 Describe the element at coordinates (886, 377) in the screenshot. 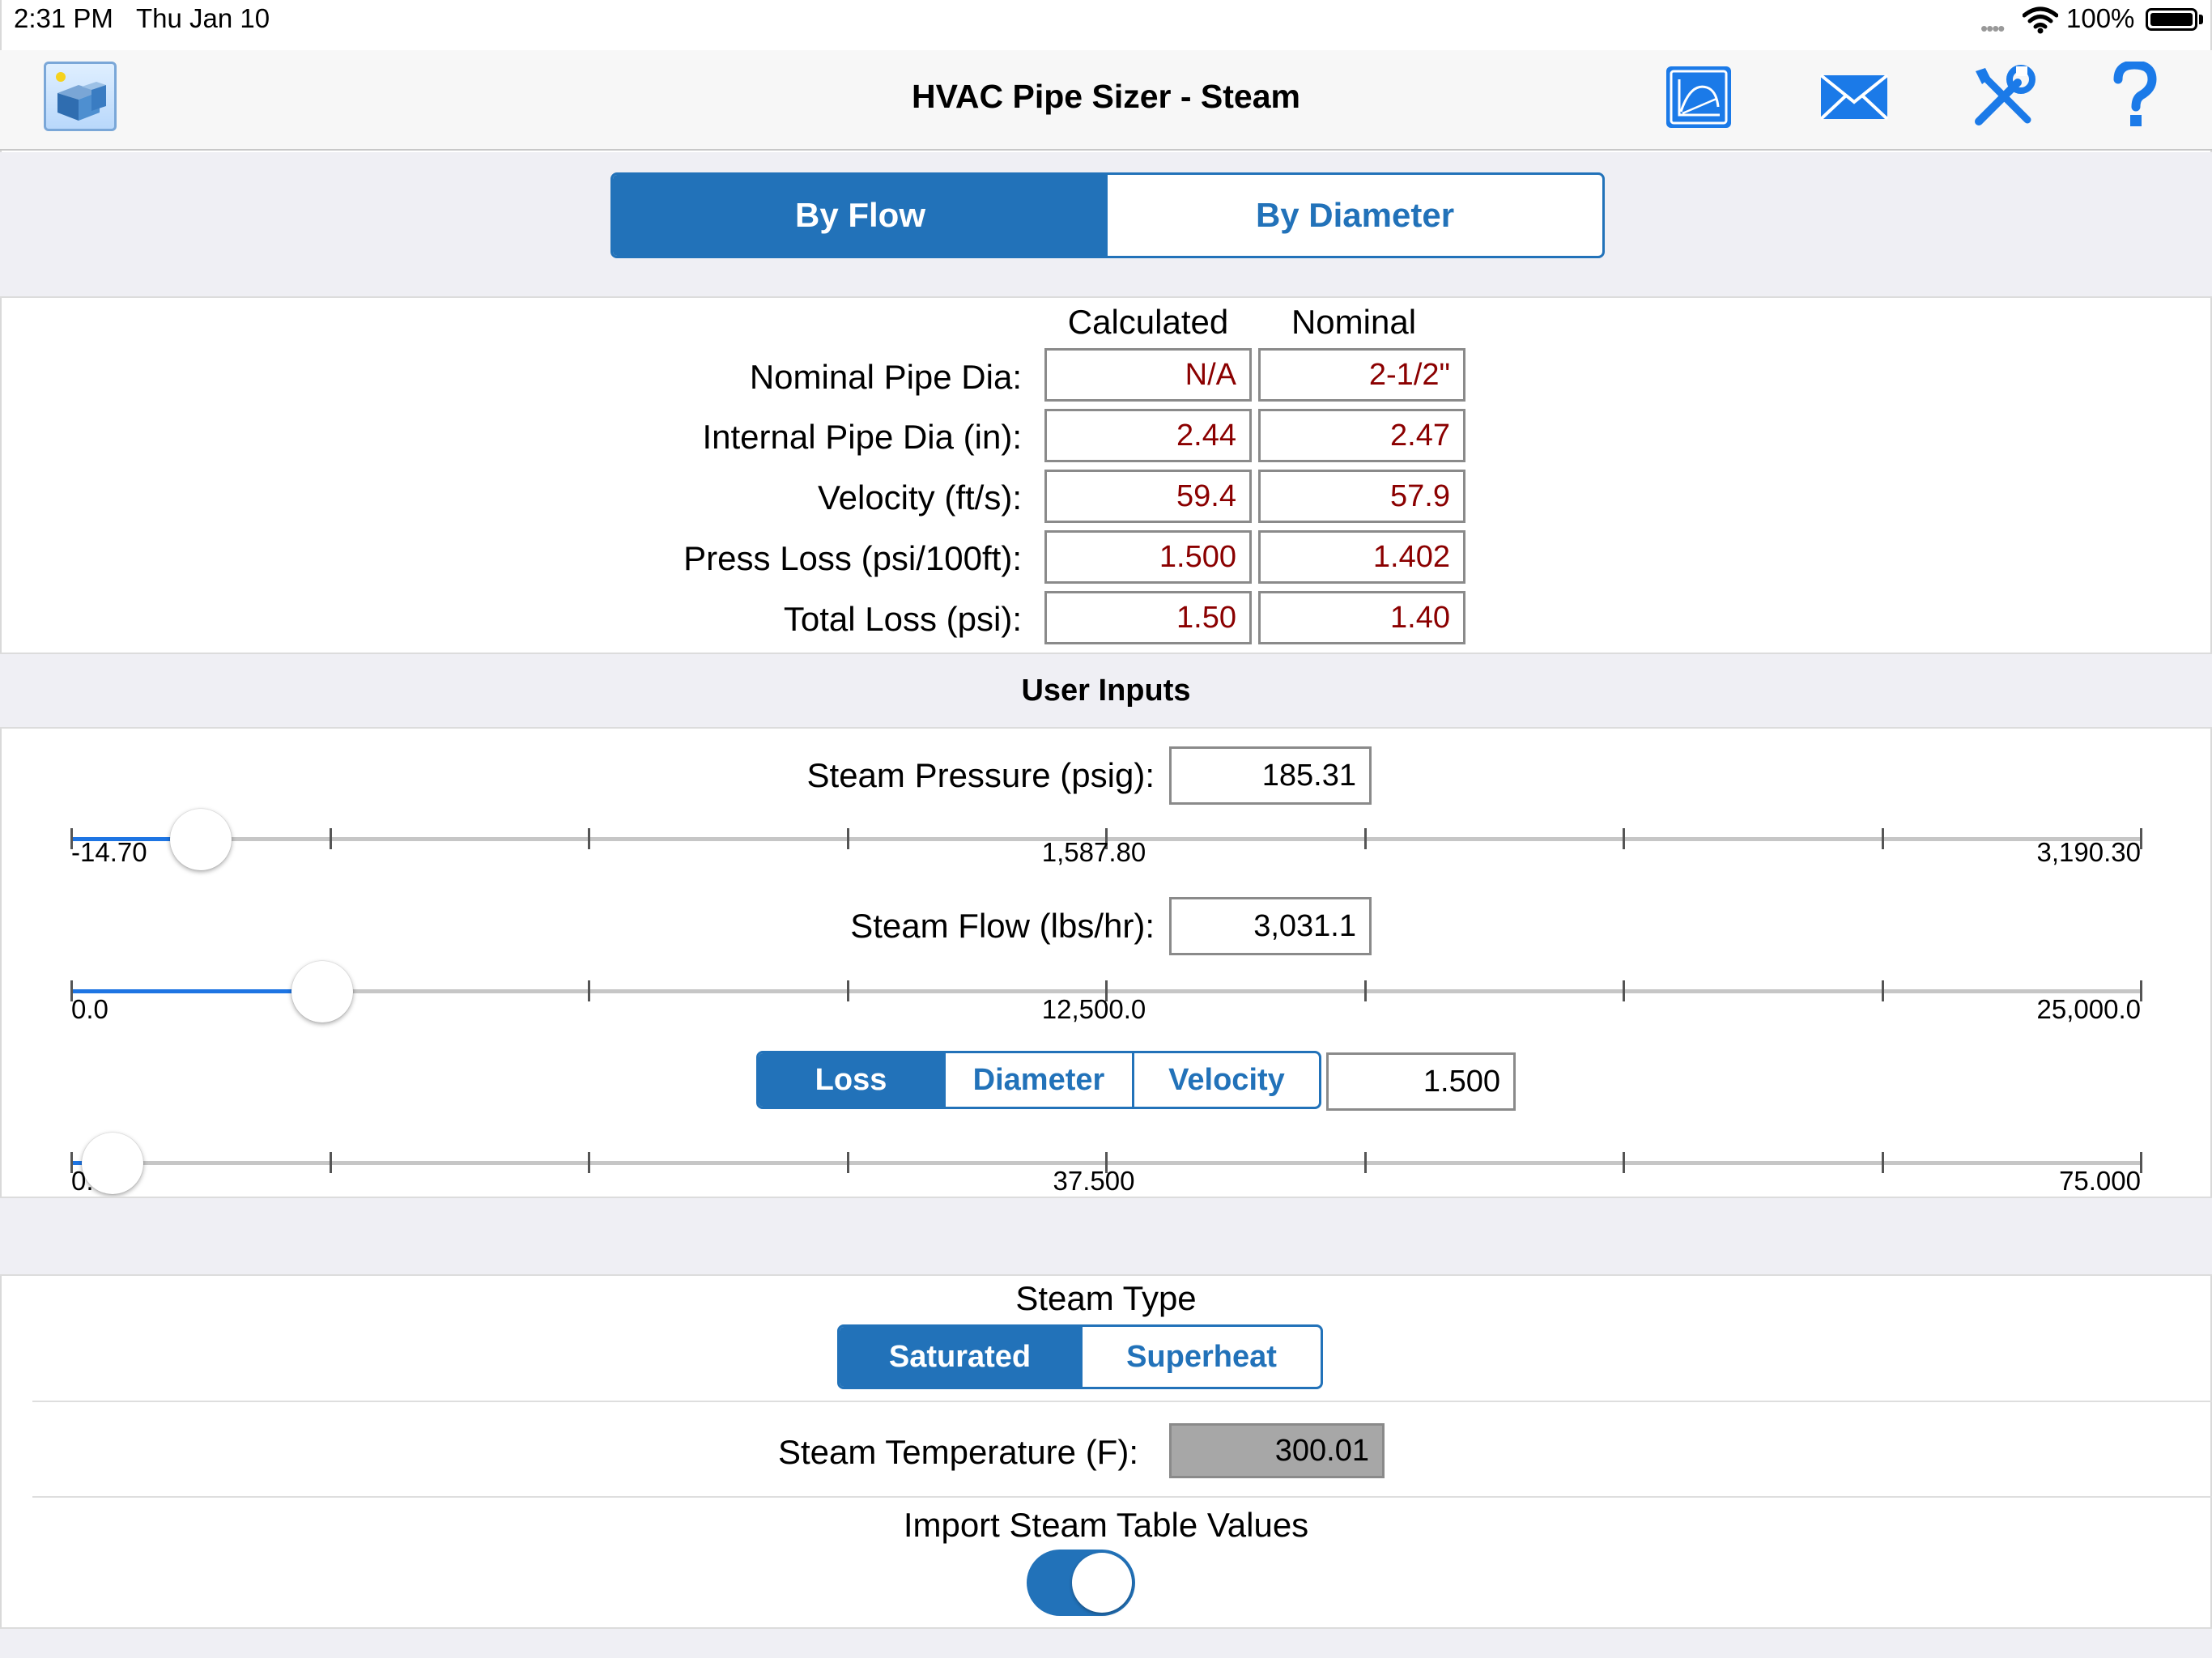

I see `row-label-nominal-pipe-dia: Nominal Pipe Dia:` at that location.